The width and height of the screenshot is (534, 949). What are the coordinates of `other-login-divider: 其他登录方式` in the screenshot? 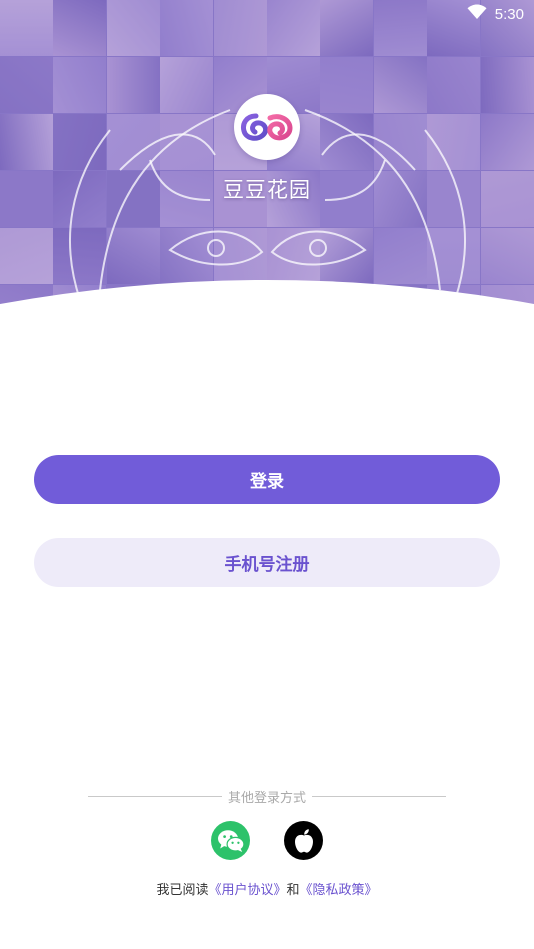 It's located at (267, 796).